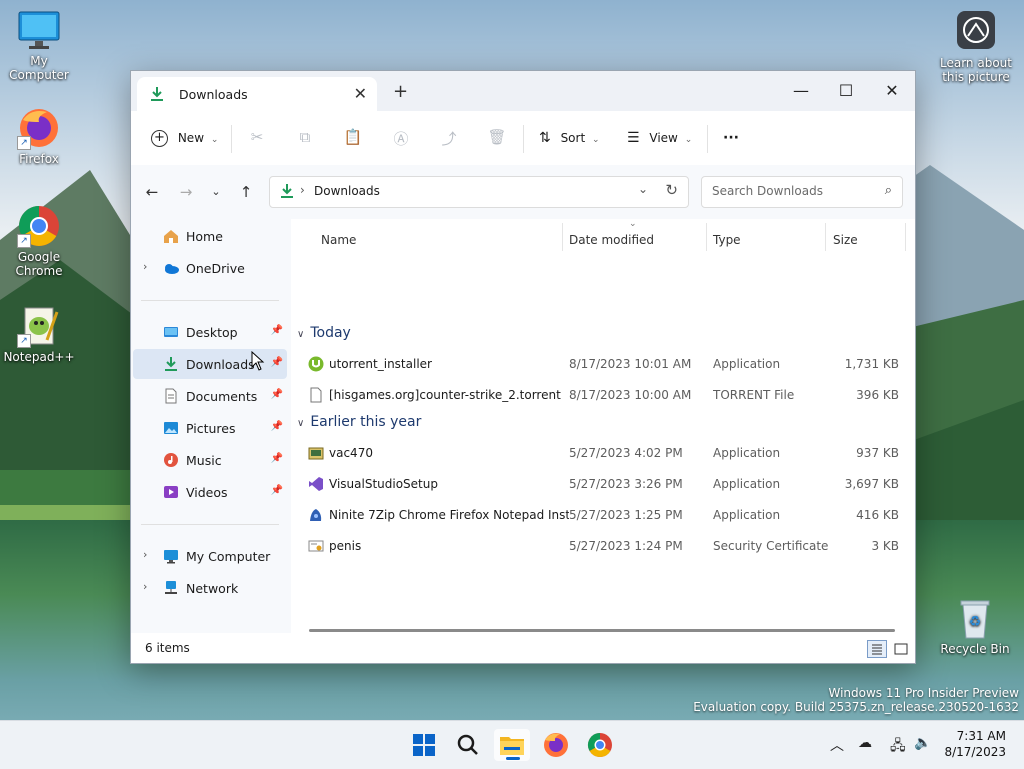 This screenshot has width=1024, height=769. I want to click on desktop-icon-my-computer: My Computer, so click(39, 45).